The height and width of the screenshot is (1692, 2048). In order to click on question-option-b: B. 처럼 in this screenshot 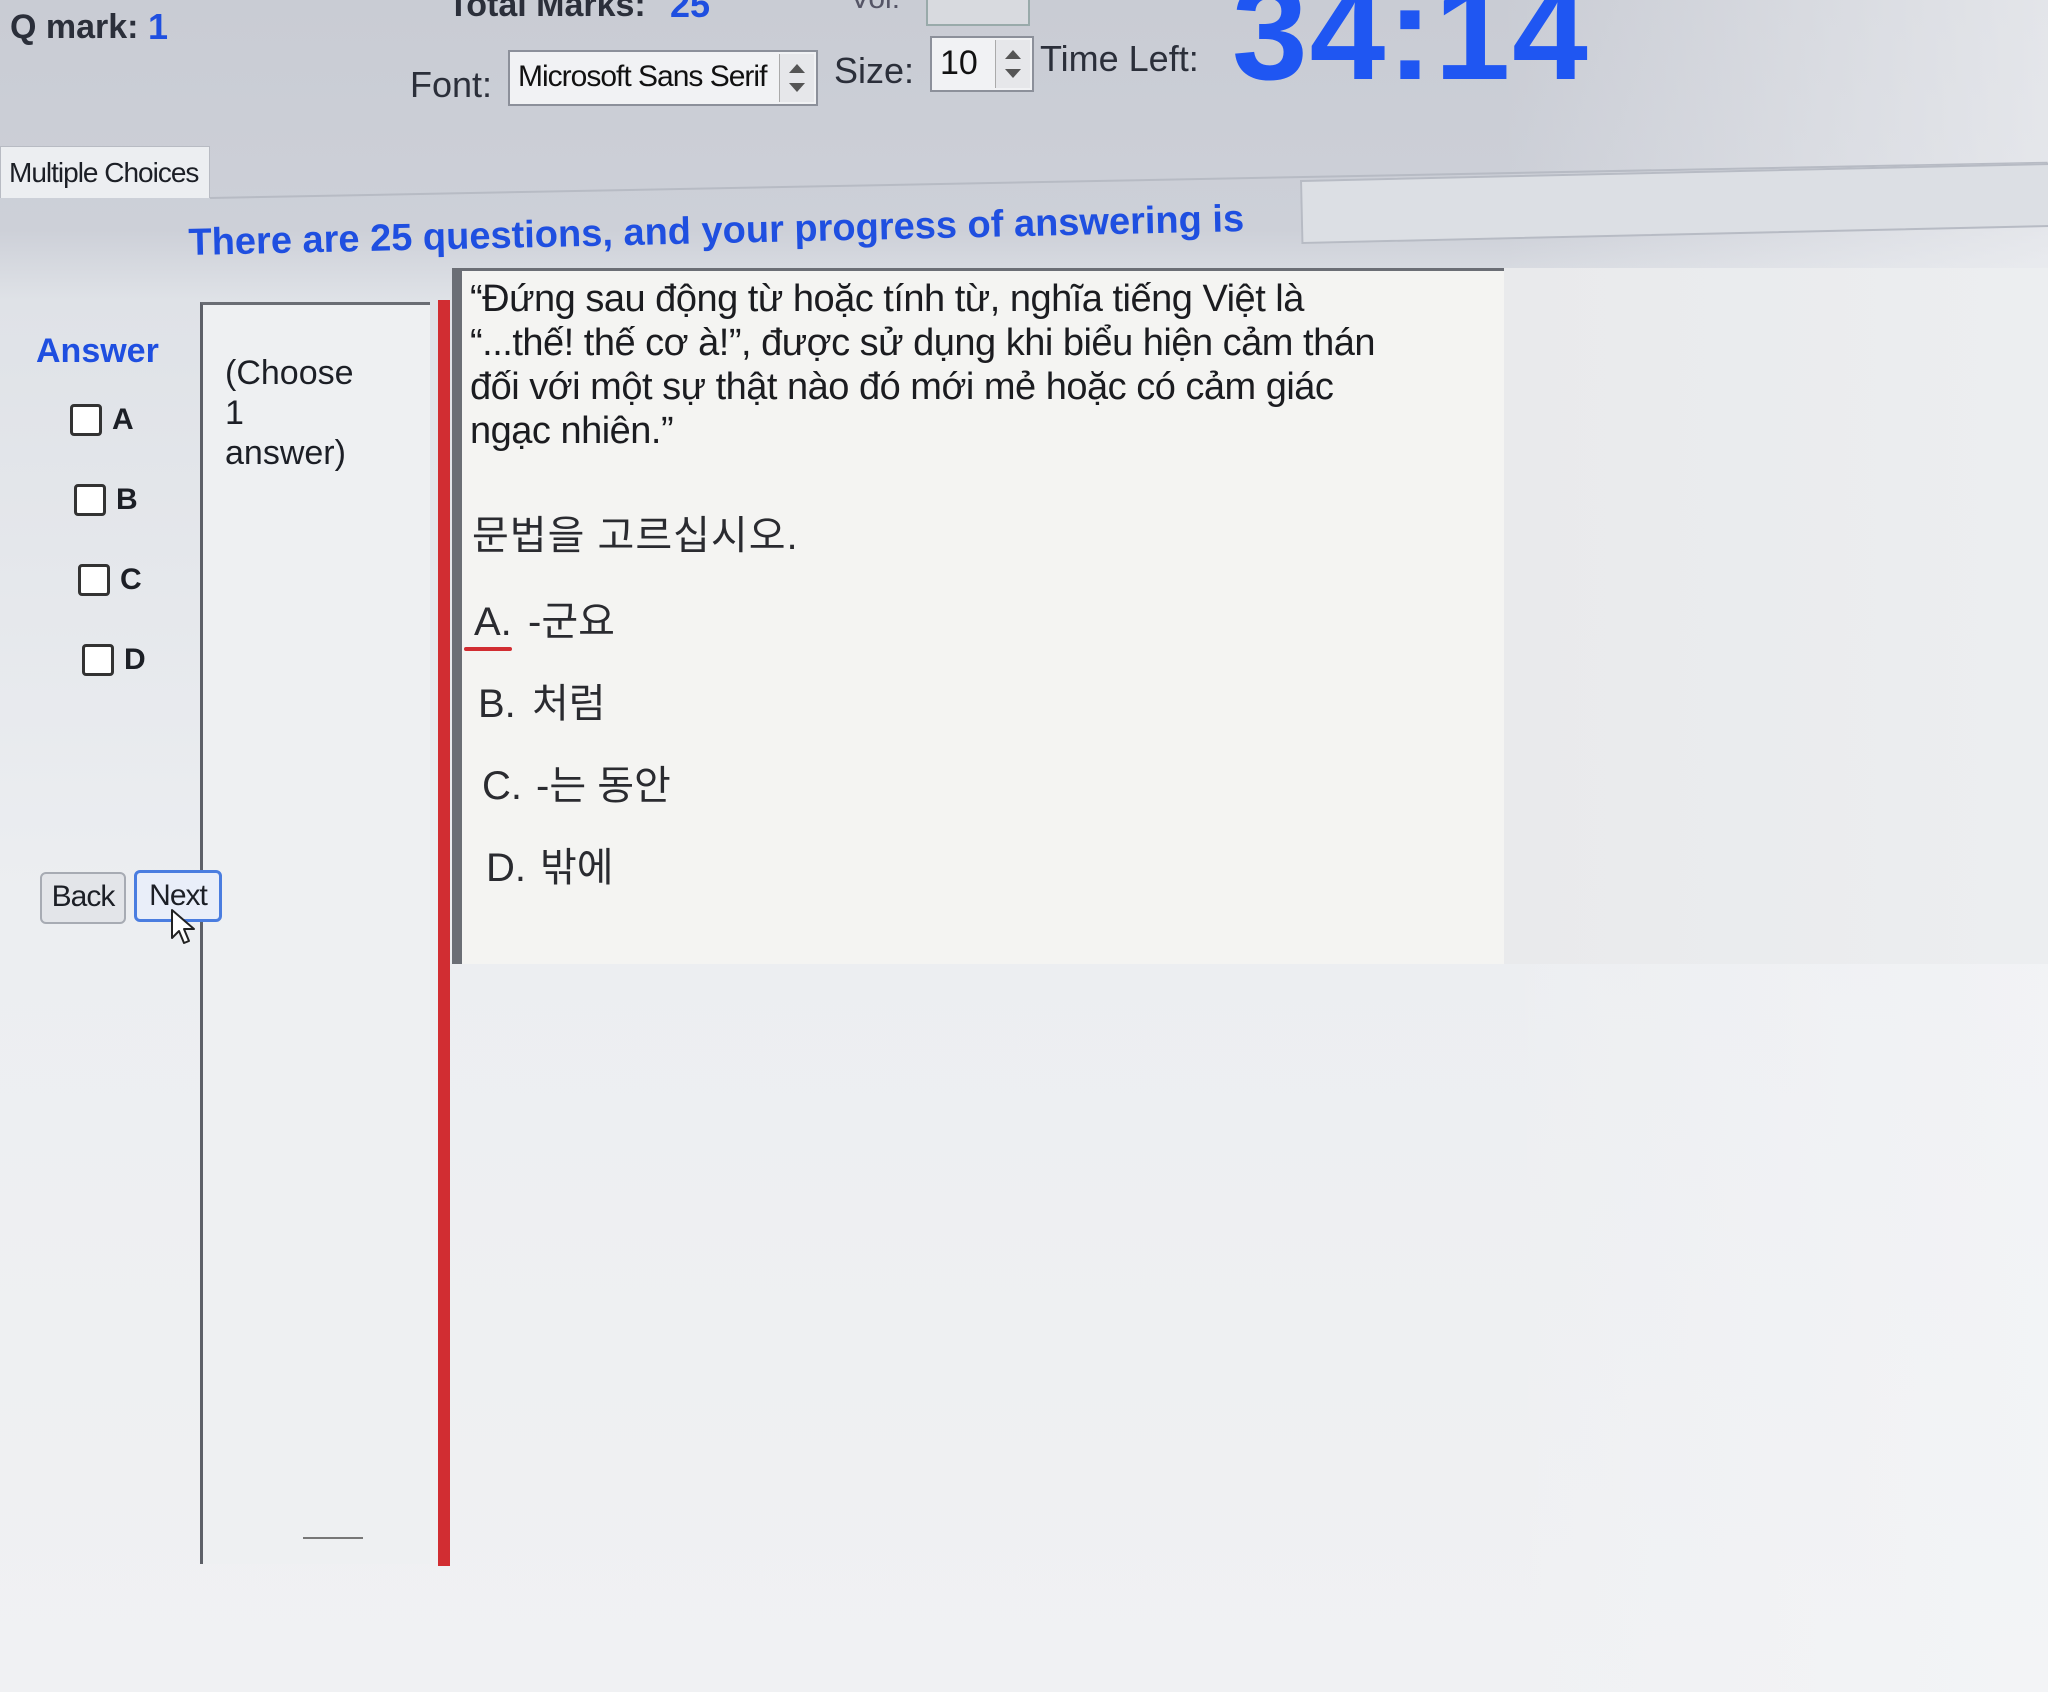, I will do `click(542, 700)`.